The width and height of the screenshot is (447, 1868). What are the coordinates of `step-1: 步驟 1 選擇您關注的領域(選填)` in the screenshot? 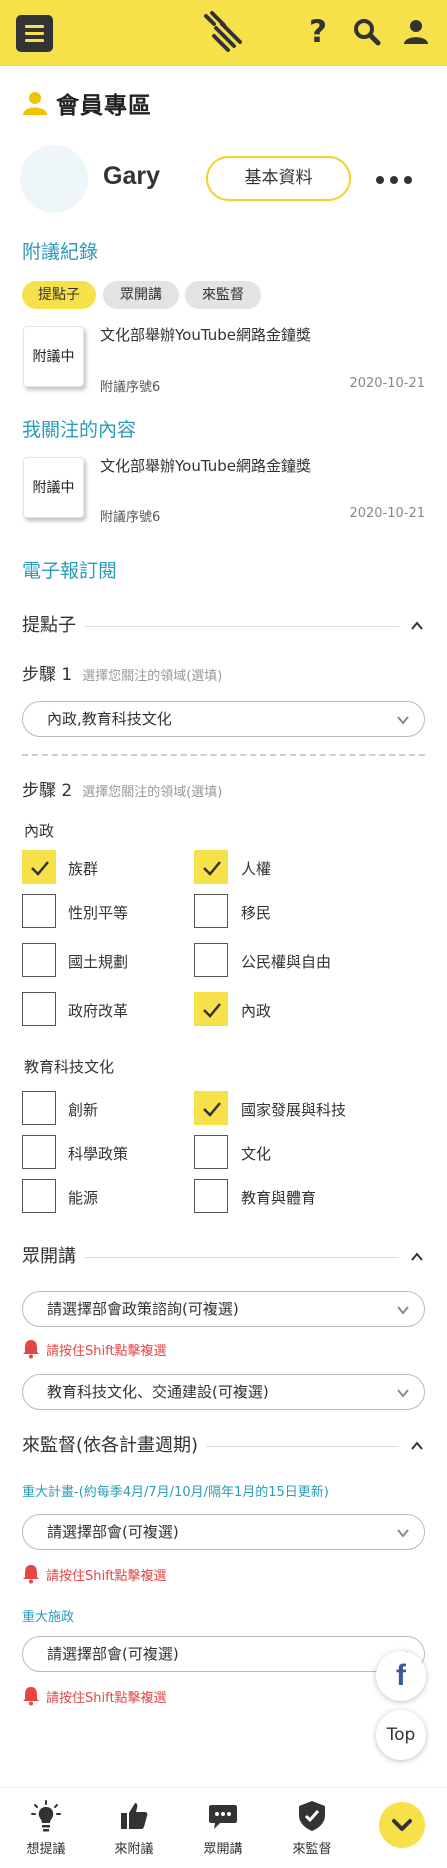 It's located at (122, 672).